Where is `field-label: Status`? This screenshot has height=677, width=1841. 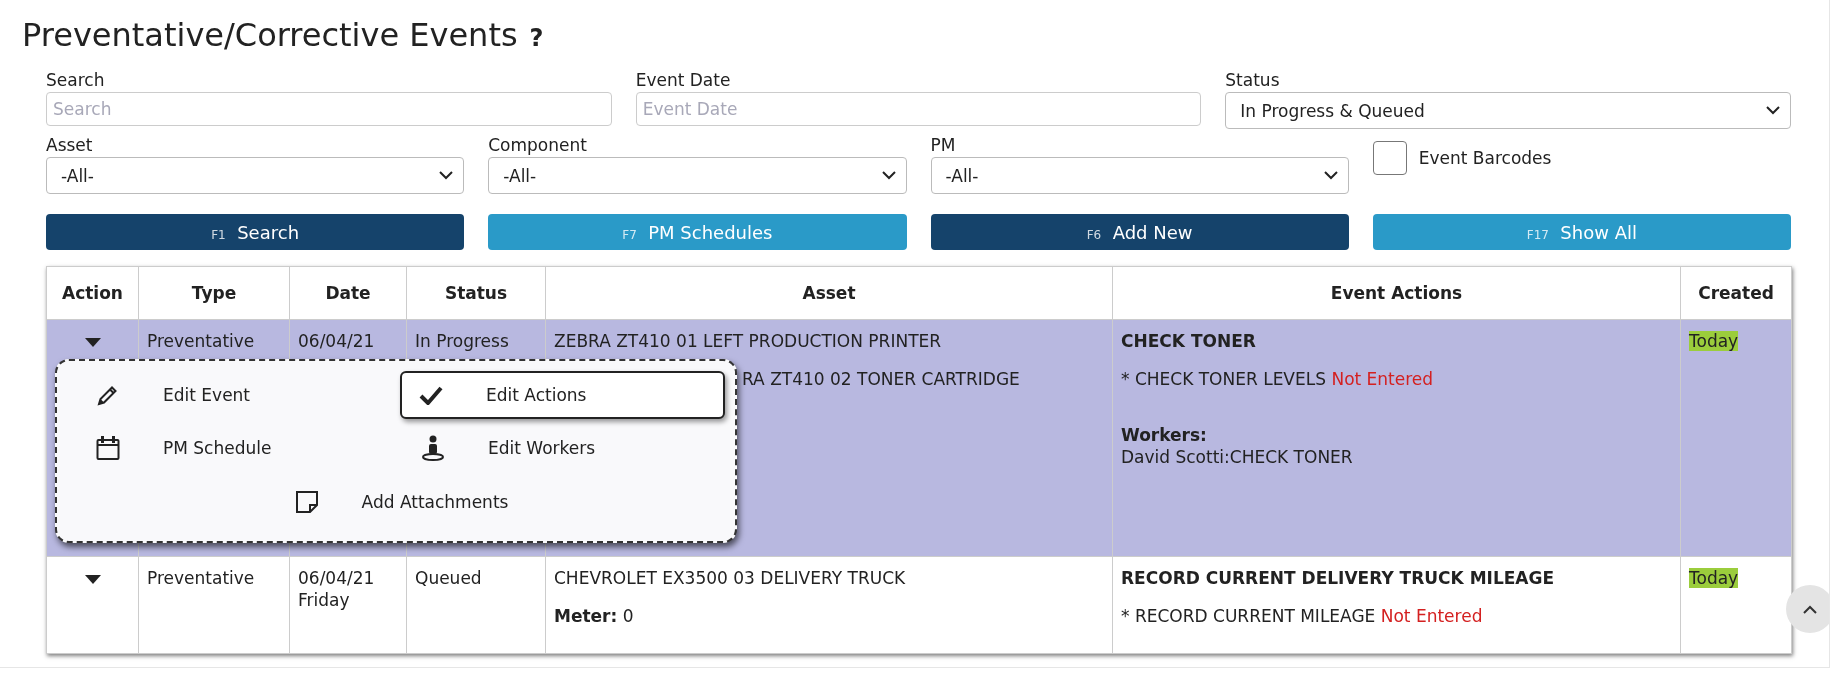 field-label: Status is located at coordinates (1252, 80).